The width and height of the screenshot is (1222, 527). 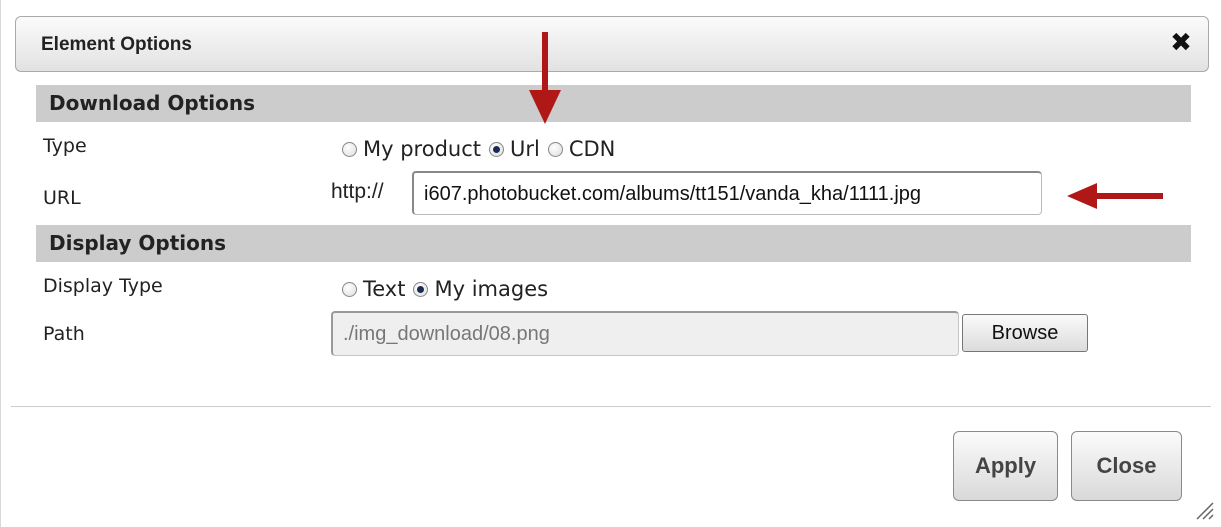 I want to click on type-option-my-product: My product, so click(x=411, y=149).